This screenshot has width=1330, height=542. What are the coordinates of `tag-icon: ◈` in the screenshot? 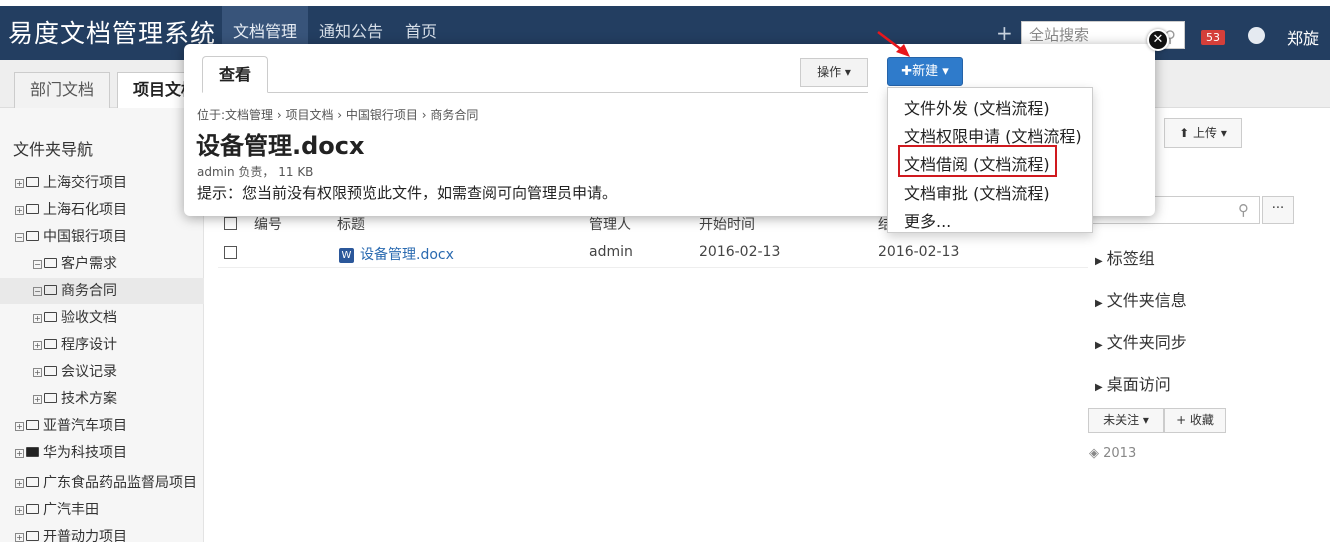 It's located at (1096, 453).